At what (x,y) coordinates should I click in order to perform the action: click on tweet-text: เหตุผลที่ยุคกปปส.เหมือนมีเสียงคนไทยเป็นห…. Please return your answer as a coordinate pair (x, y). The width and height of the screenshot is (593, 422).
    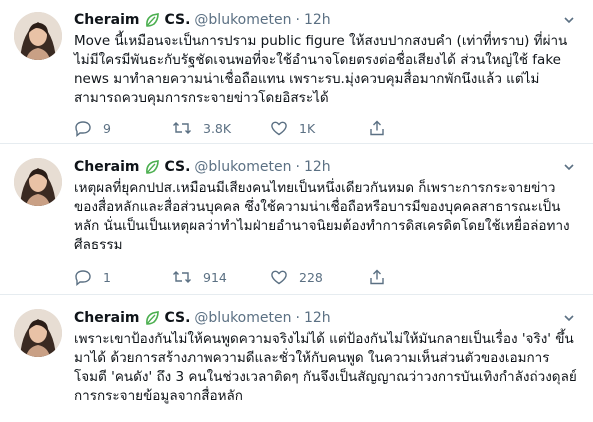
    Looking at the image, I should click on (322, 216).